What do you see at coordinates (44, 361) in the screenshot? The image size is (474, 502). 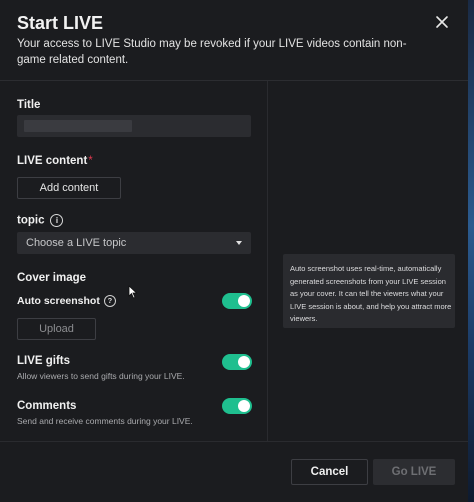 I see `live-gifts-label: LIVE gifts` at bounding box center [44, 361].